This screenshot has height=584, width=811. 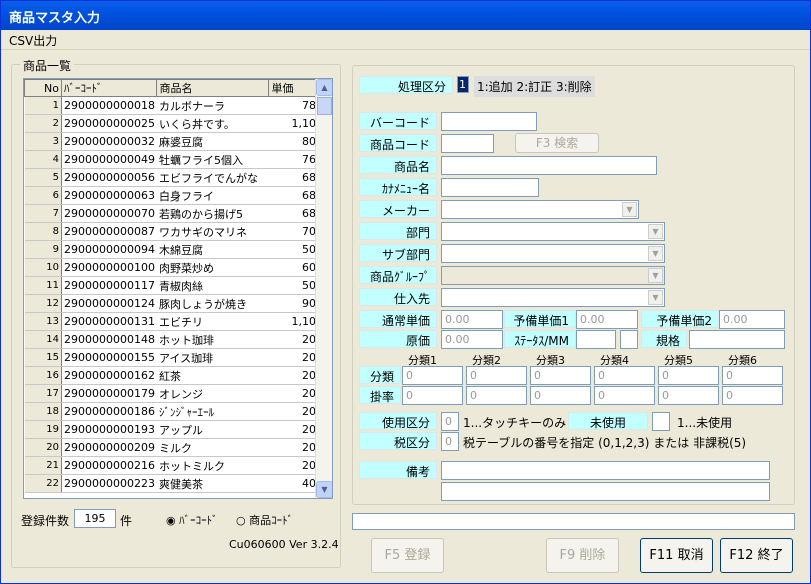 I want to click on delete-button: F9 削除, so click(x=582, y=555).